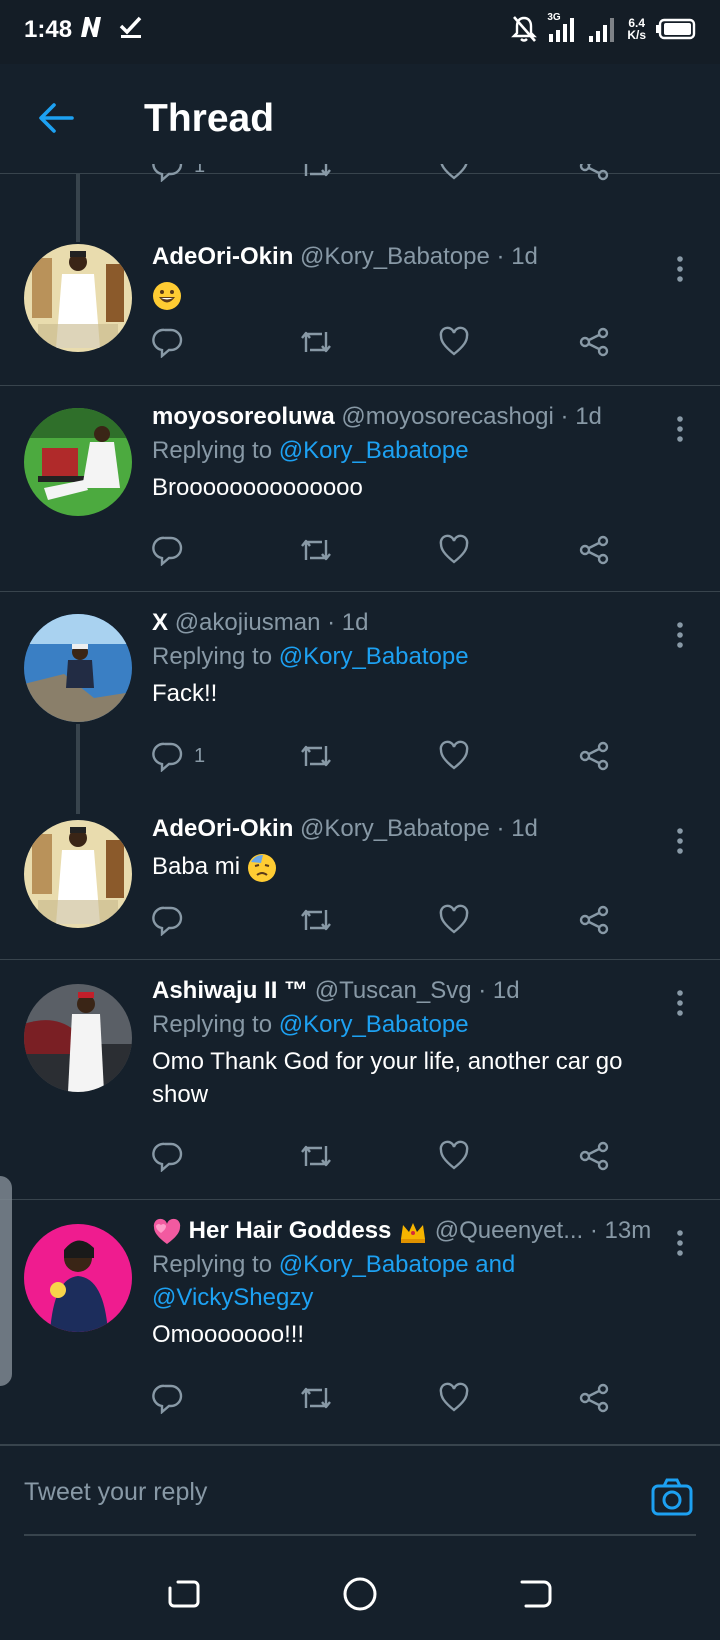 Image resolution: width=720 pixels, height=1640 pixels. Describe the element at coordinates (243, 416) in the screenshot. I see `display-name: moyosoreoluwa` at that location.